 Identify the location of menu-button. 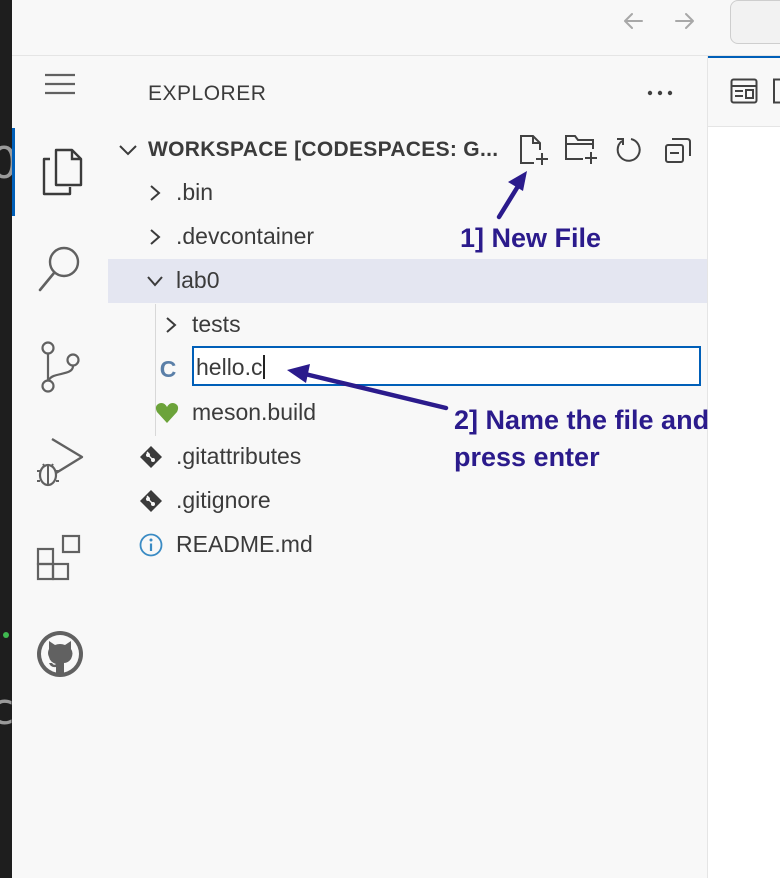
(60, 84).